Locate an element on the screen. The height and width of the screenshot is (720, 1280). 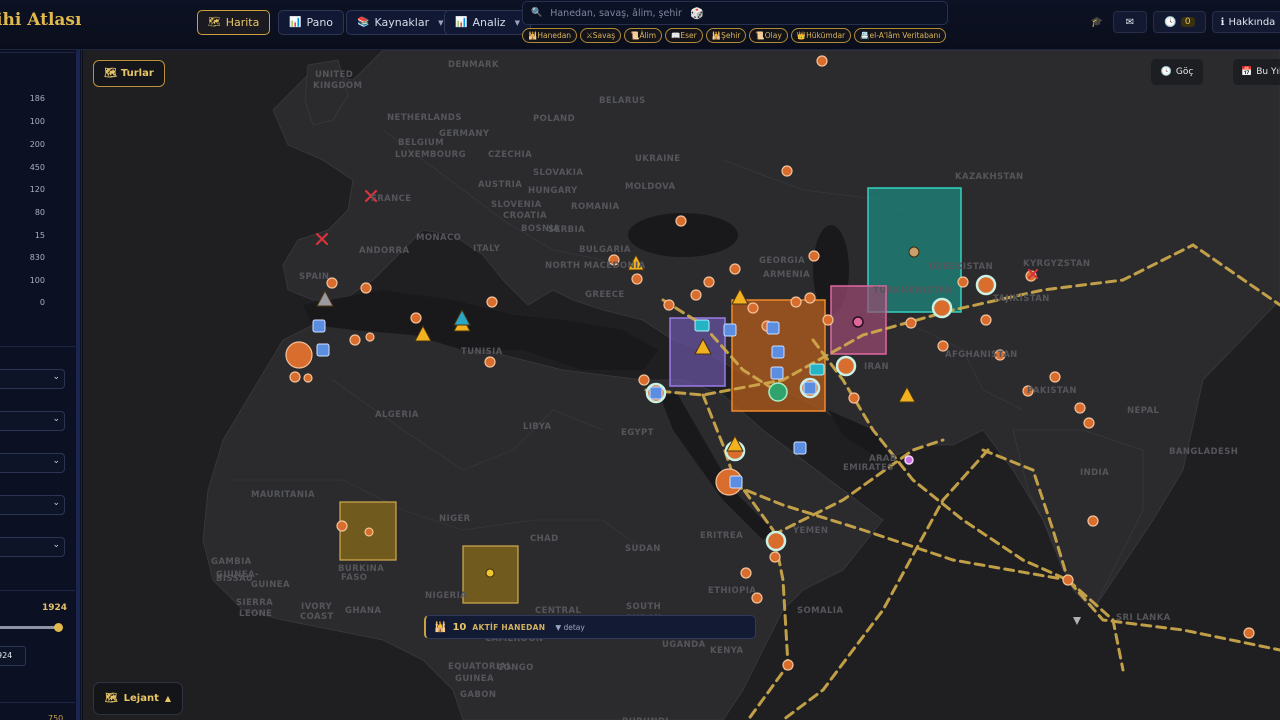
tours-button: 🗺 Turlar is located at coordinates (129, 73).